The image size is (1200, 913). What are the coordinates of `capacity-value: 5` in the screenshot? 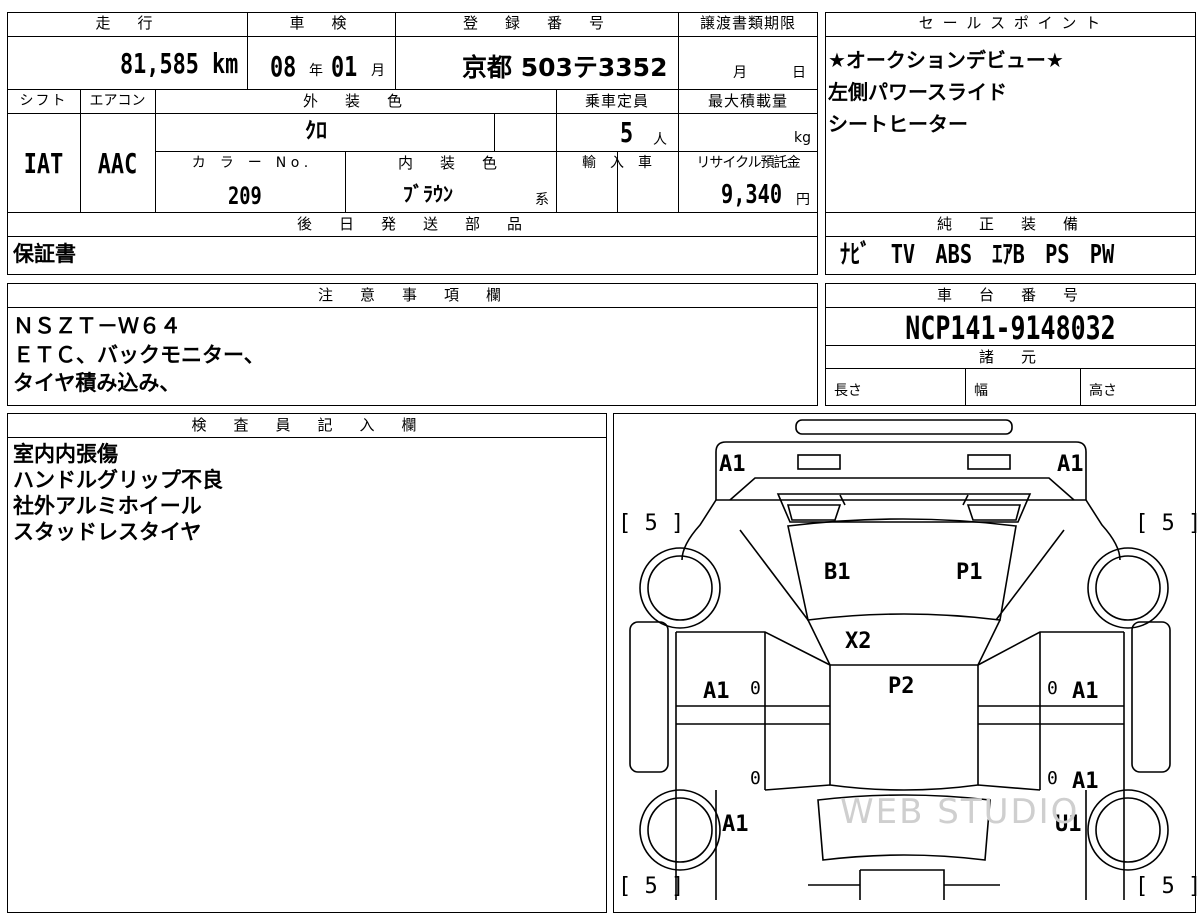 It's located at (627, 132).